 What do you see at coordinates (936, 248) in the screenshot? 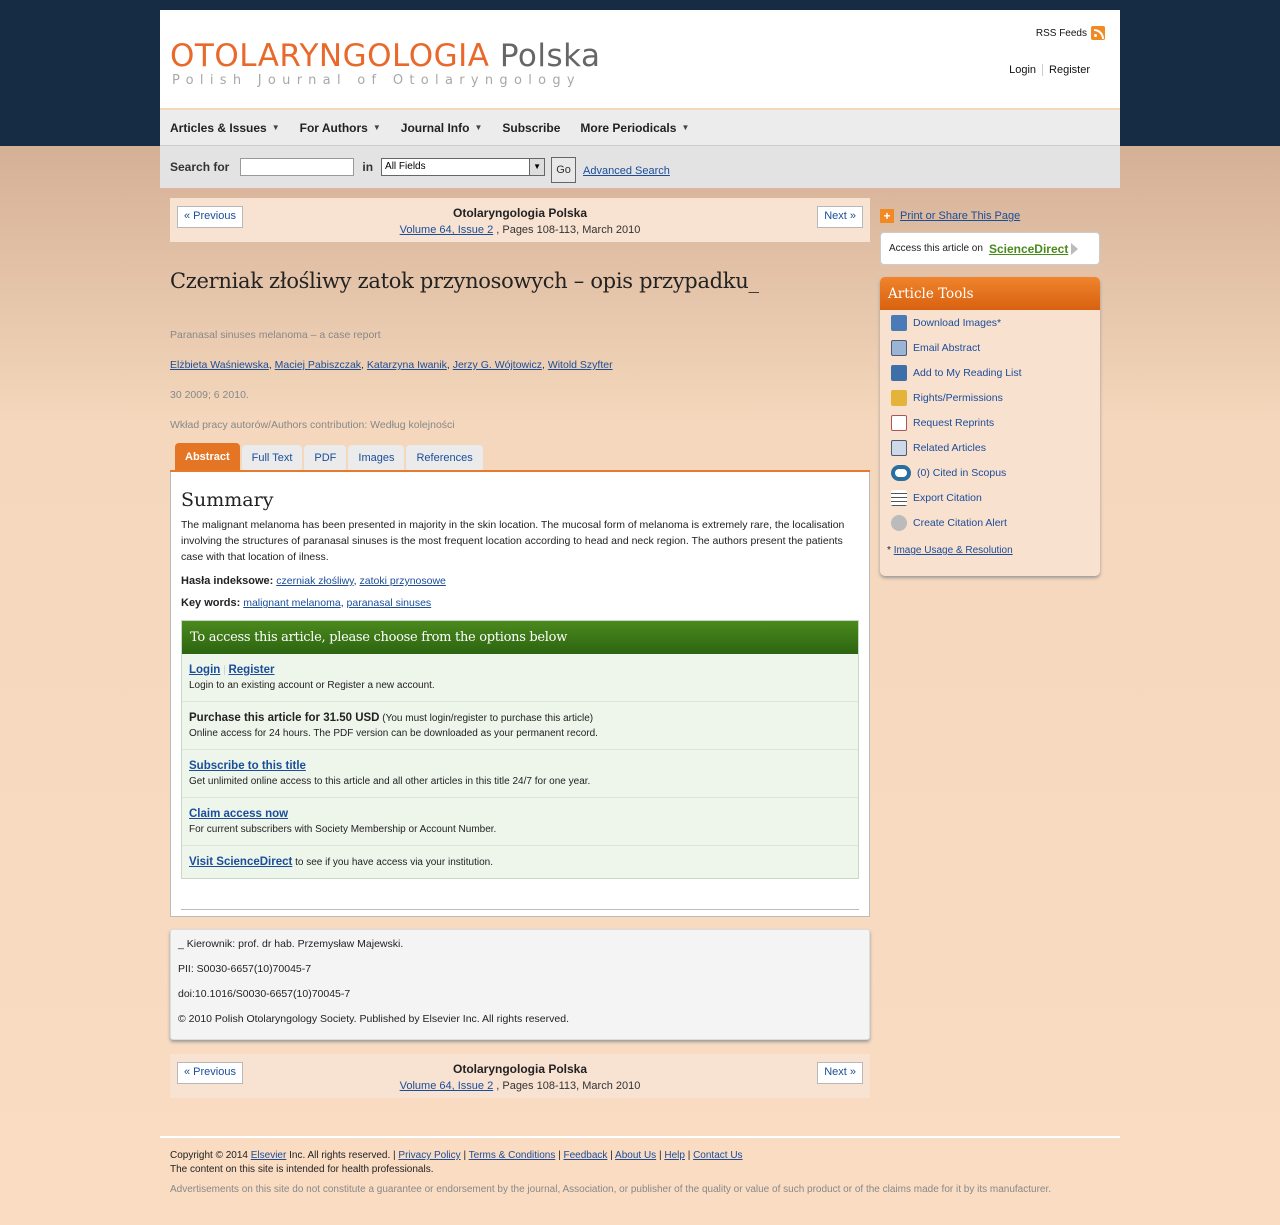
I see `access-on-label: Access this article on` at bounding box center [936, 248].